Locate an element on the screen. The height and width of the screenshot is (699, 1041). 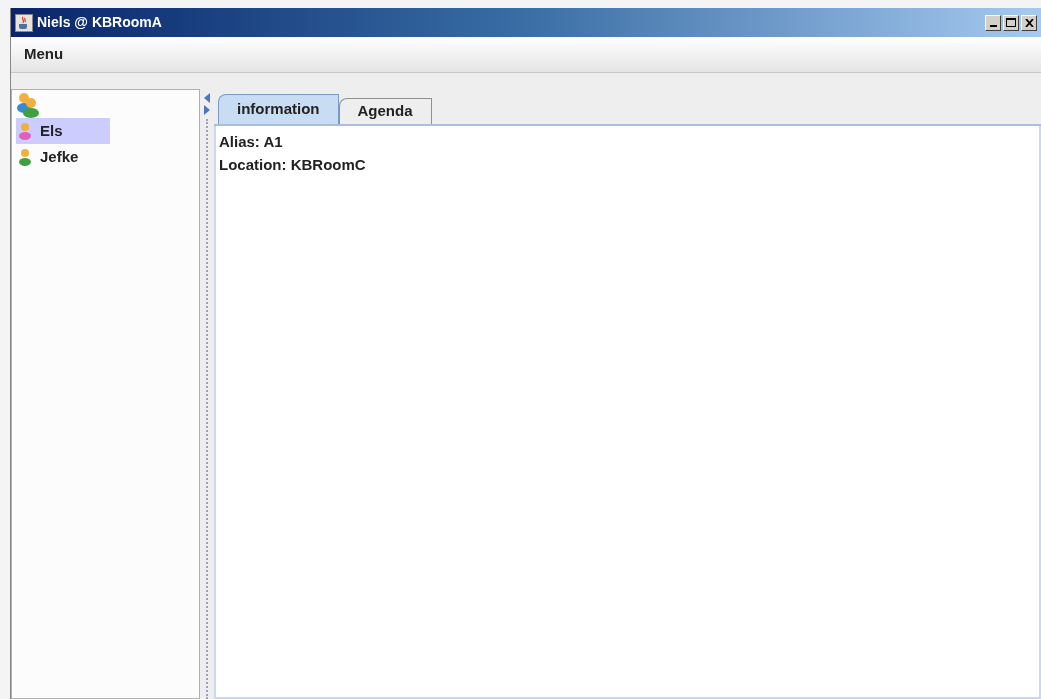
maximize-icon is located at coordinates (1011, 22).